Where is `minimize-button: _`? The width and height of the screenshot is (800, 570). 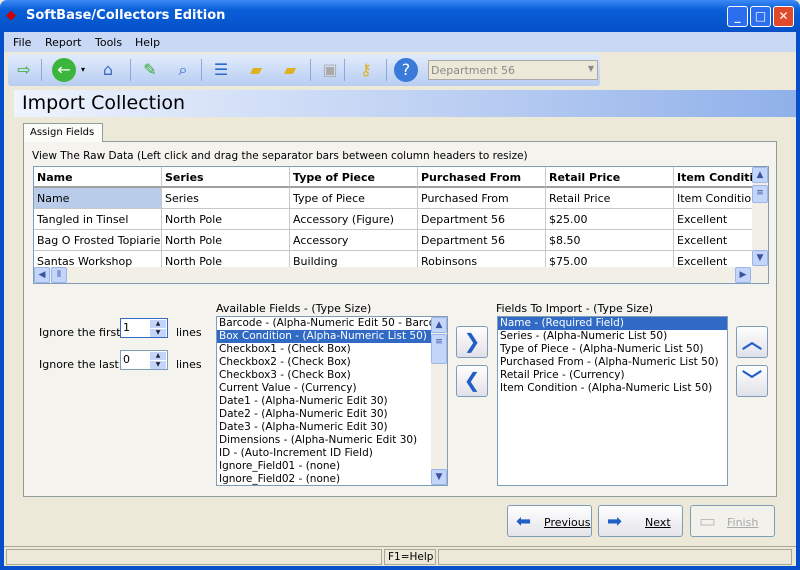 minimize-button: _ is located at coordinates (737, 16).